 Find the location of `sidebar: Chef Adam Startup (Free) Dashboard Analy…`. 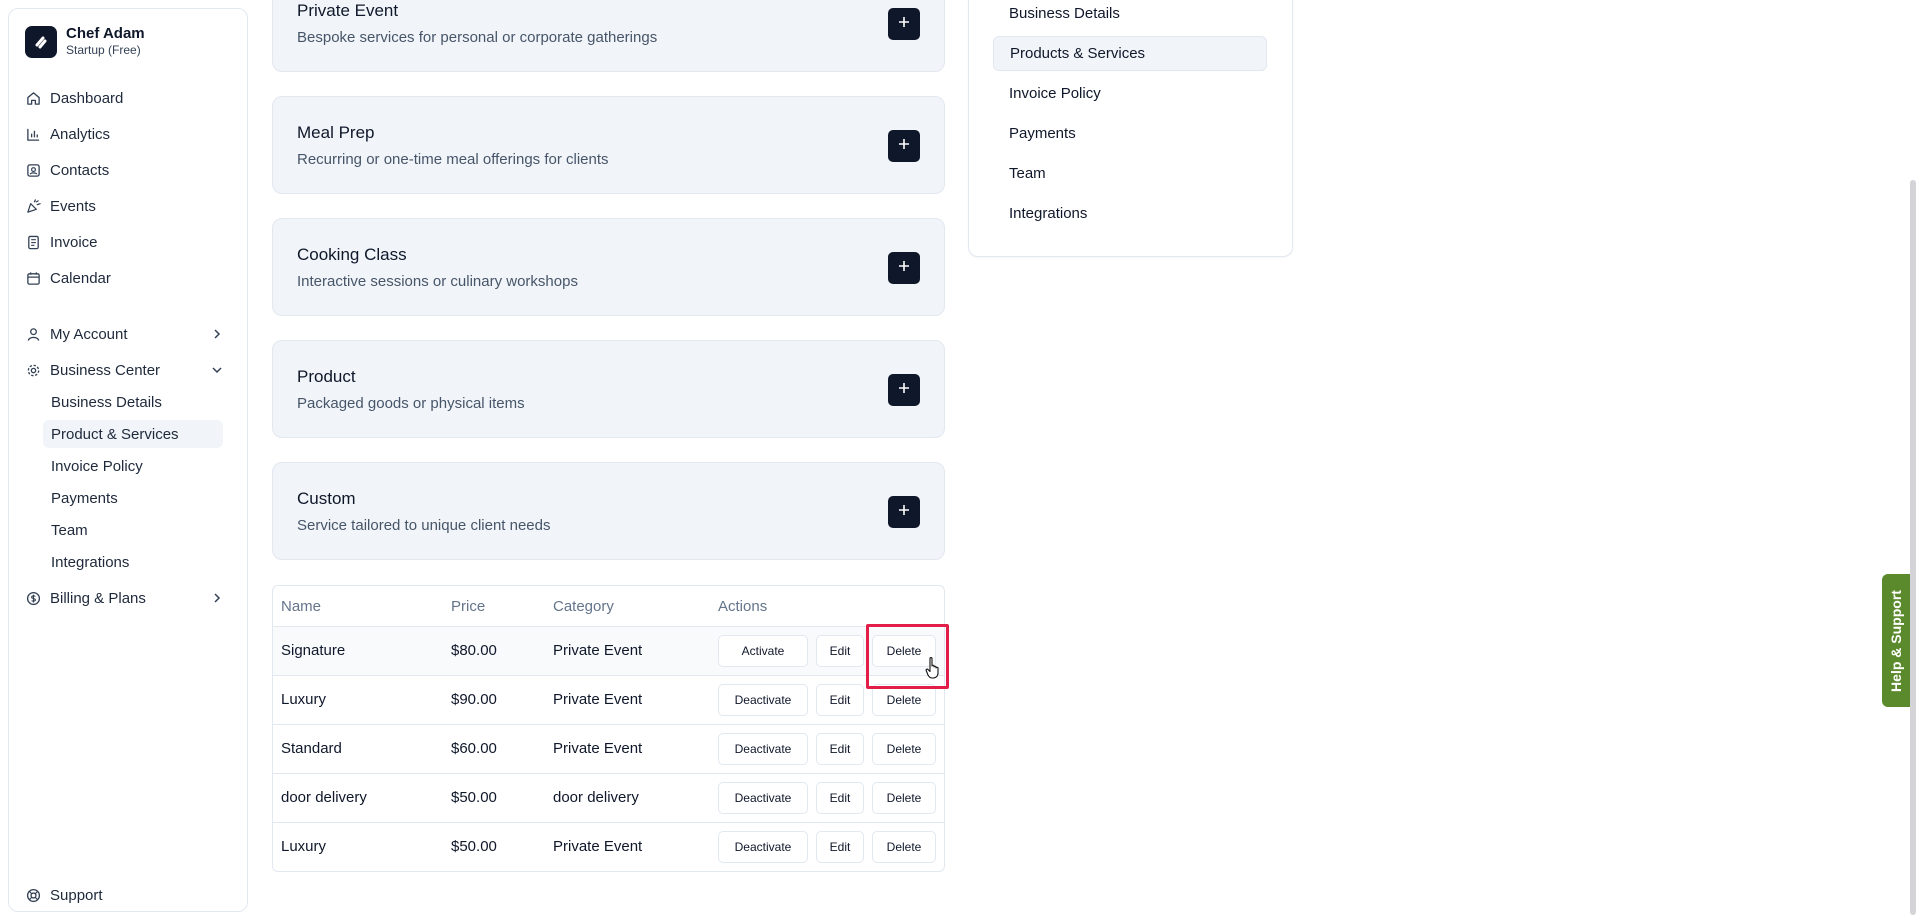

sidebar: Chef Adam Startup (Free) Dashboard Analy… is located at coordinates (128, 460).